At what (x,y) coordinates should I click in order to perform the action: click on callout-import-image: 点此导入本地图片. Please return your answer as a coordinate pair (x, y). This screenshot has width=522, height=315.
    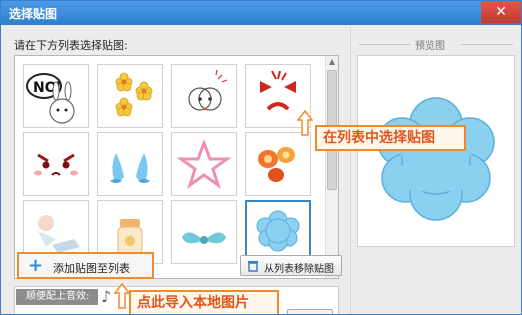
    Looking at the image, I should click on (204, 302).